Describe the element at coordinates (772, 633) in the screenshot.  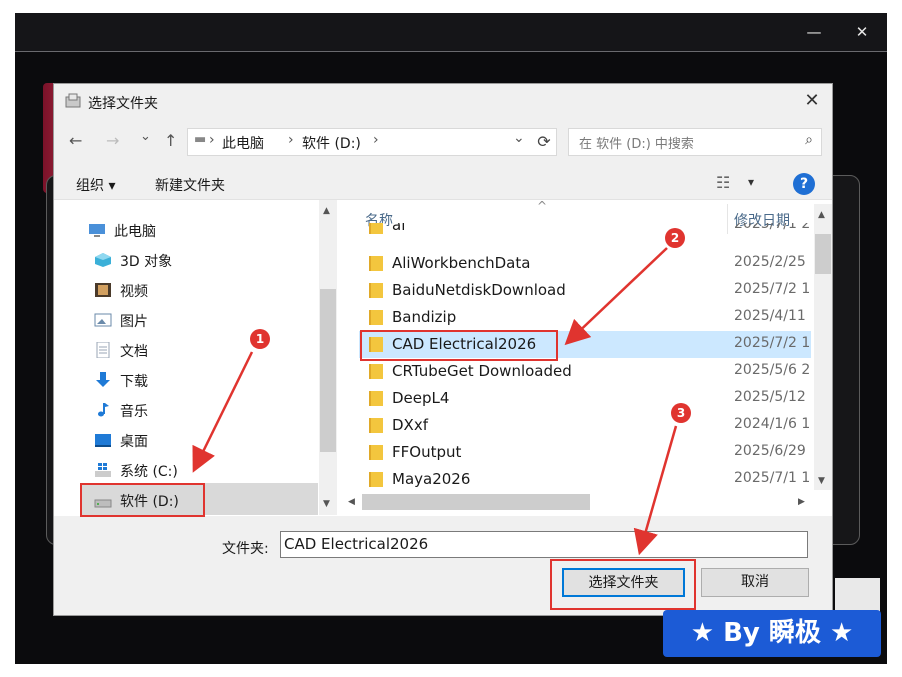
I see `watermark-badge: ★ By 瞬极 ★` at that location.